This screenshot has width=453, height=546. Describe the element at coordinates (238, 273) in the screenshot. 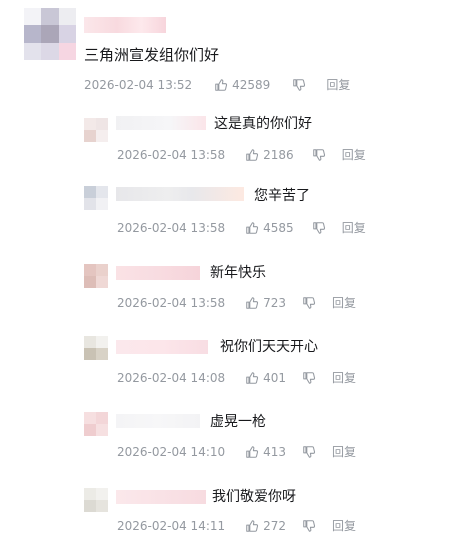

I see `reply-text: 新年快乐` at that location.